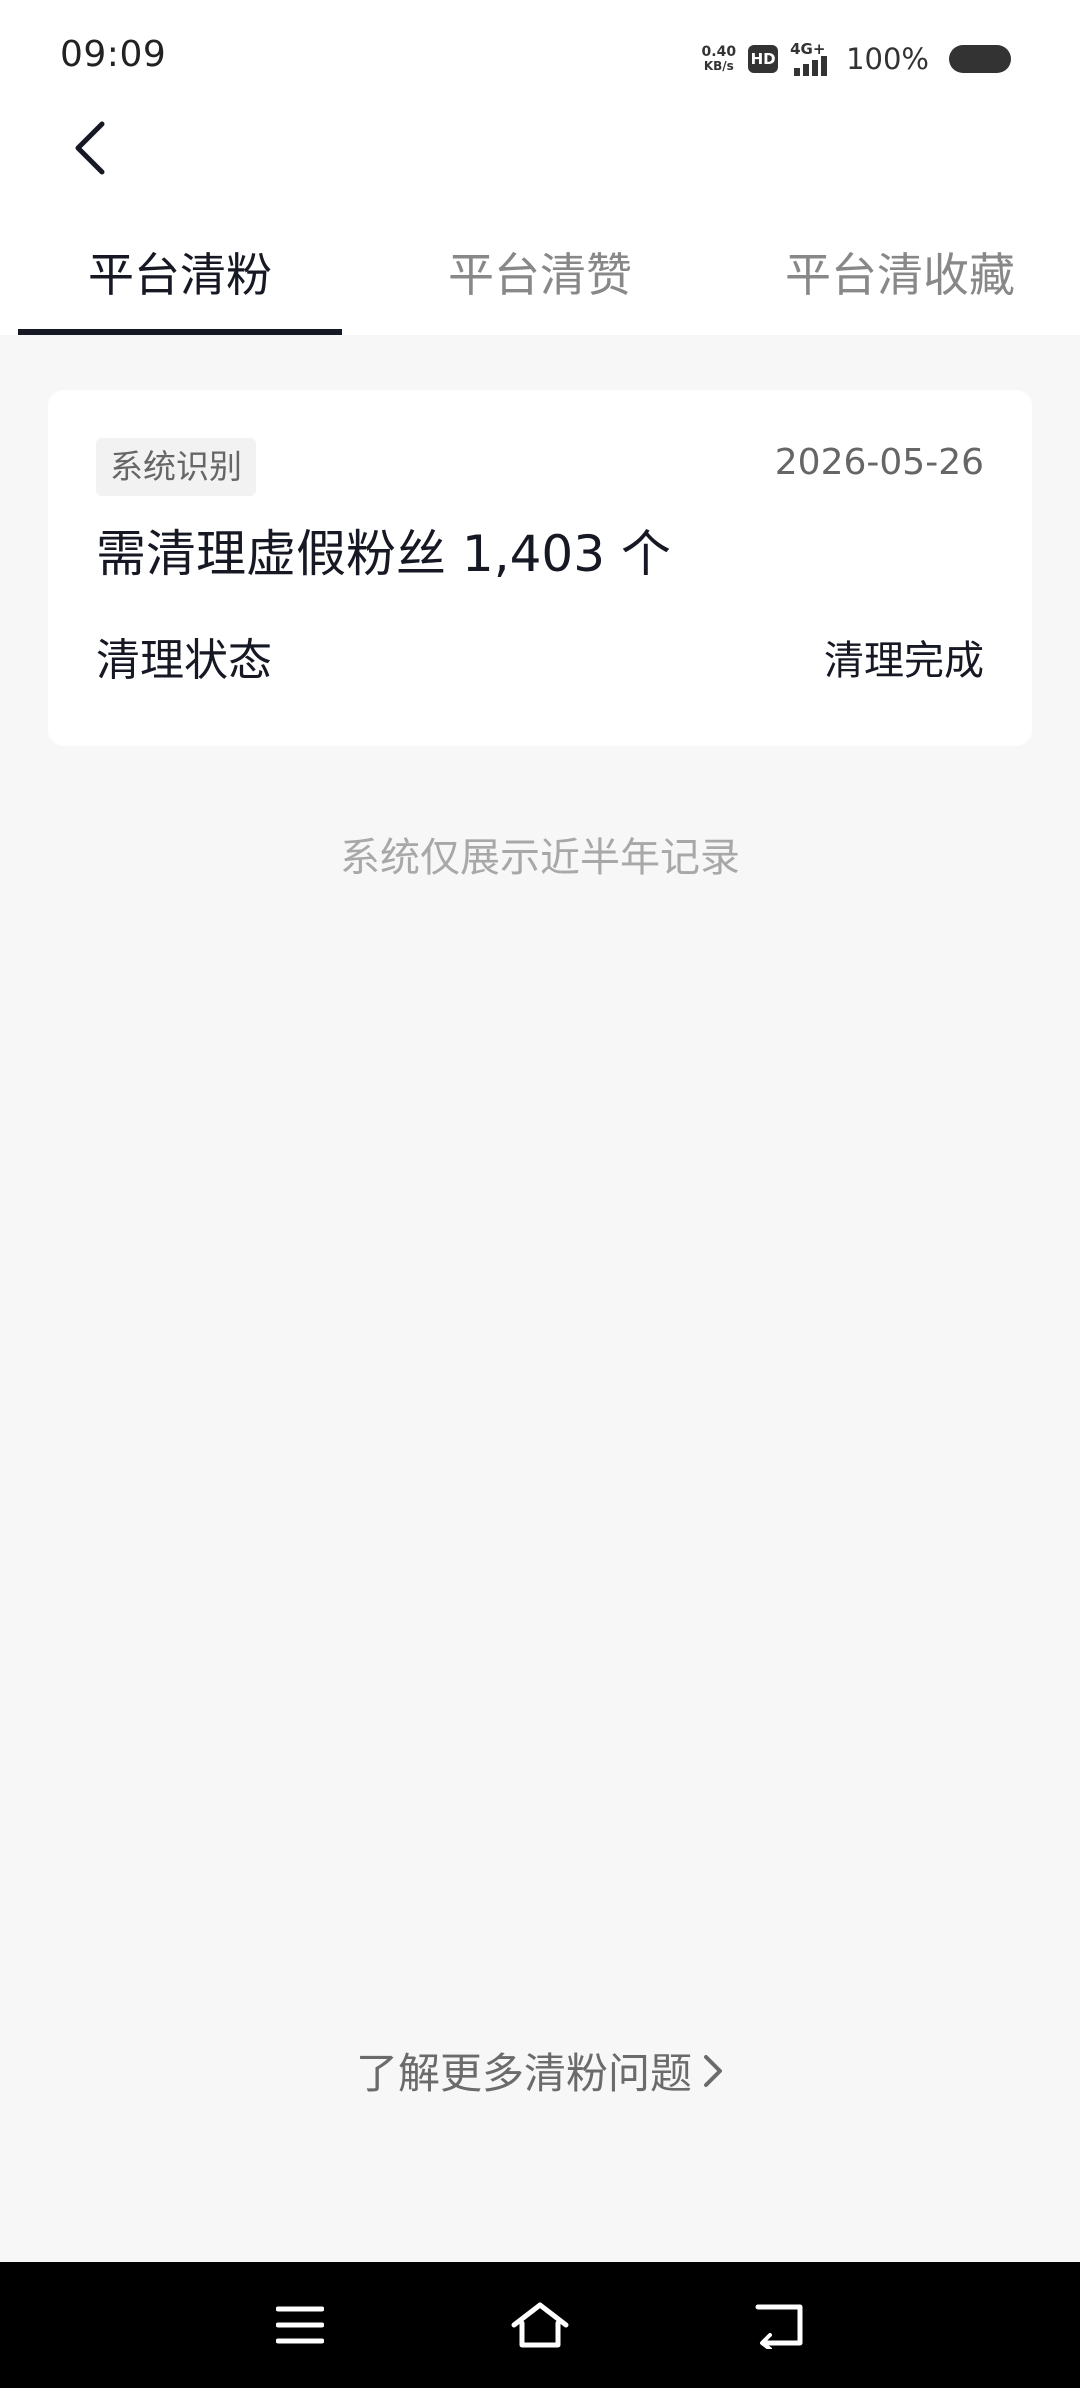 This screenshot has width=1080, height=2388. Describe the element at coordinates (904, 661) in the screenshot. I see `status-value: 清理完成` at that location.